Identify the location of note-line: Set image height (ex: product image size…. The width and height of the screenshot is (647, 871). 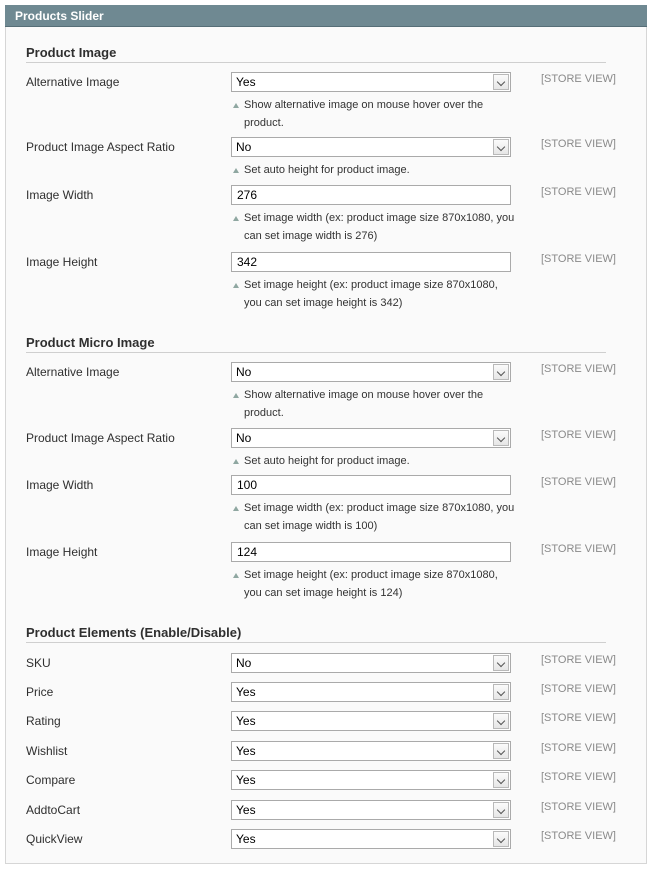
(371, 285).